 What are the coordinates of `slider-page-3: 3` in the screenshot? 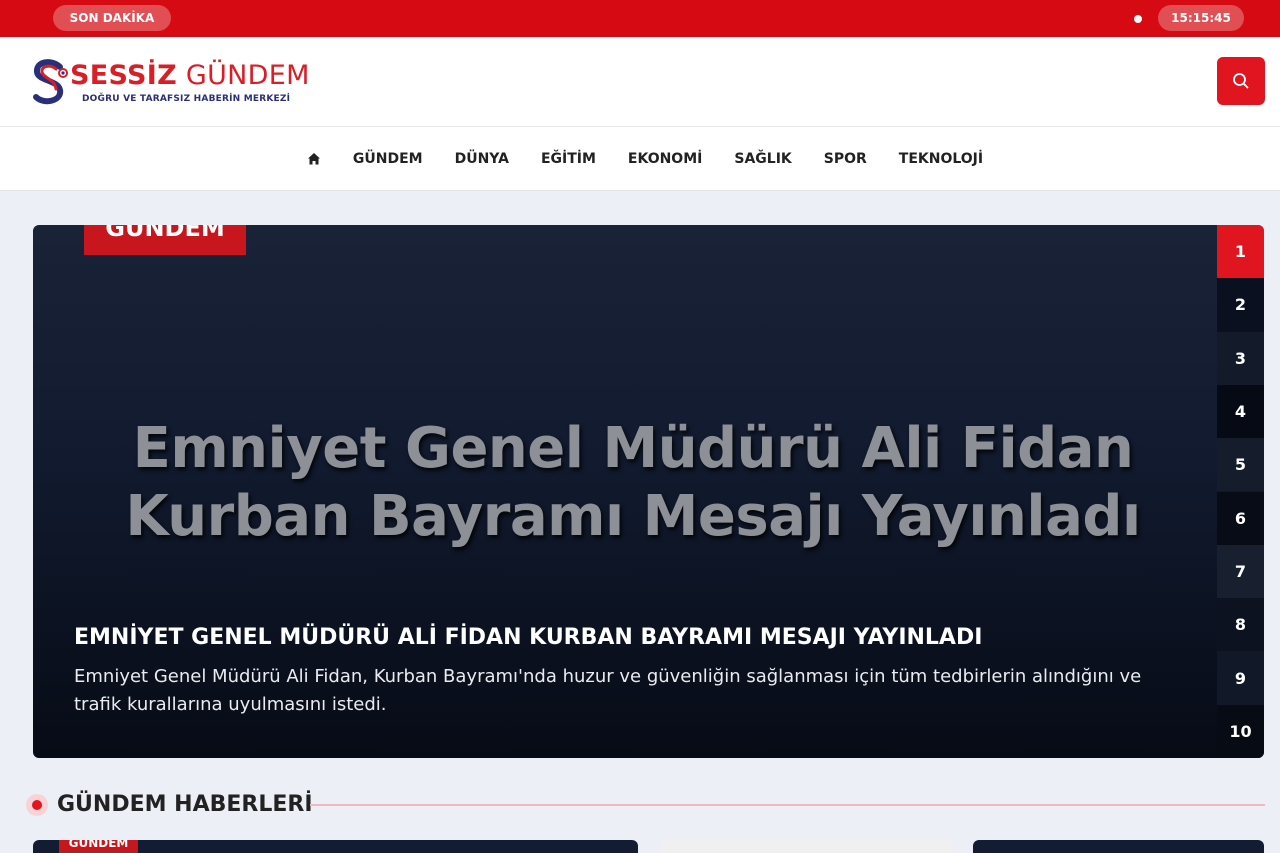 It's located at (1240, 358).